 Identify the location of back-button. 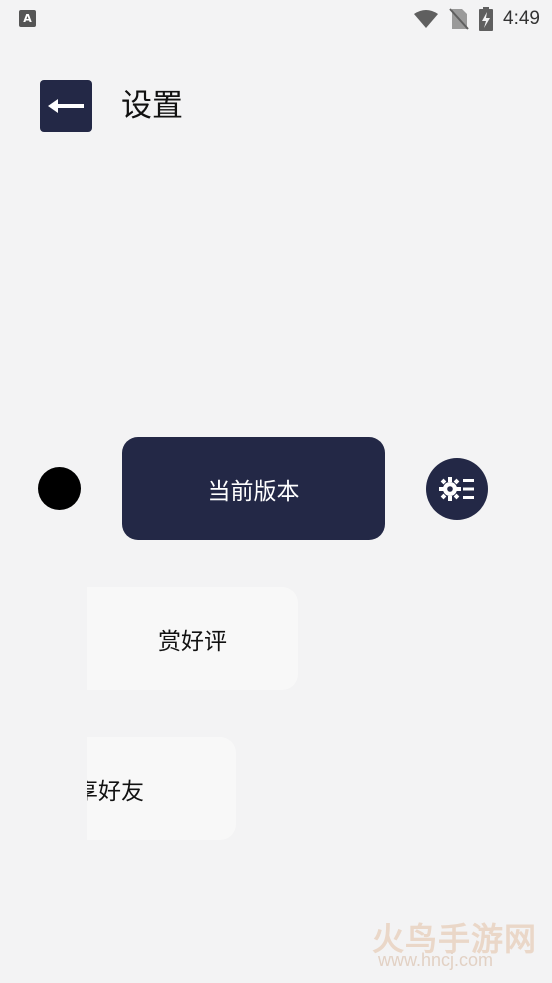
(66, 106).